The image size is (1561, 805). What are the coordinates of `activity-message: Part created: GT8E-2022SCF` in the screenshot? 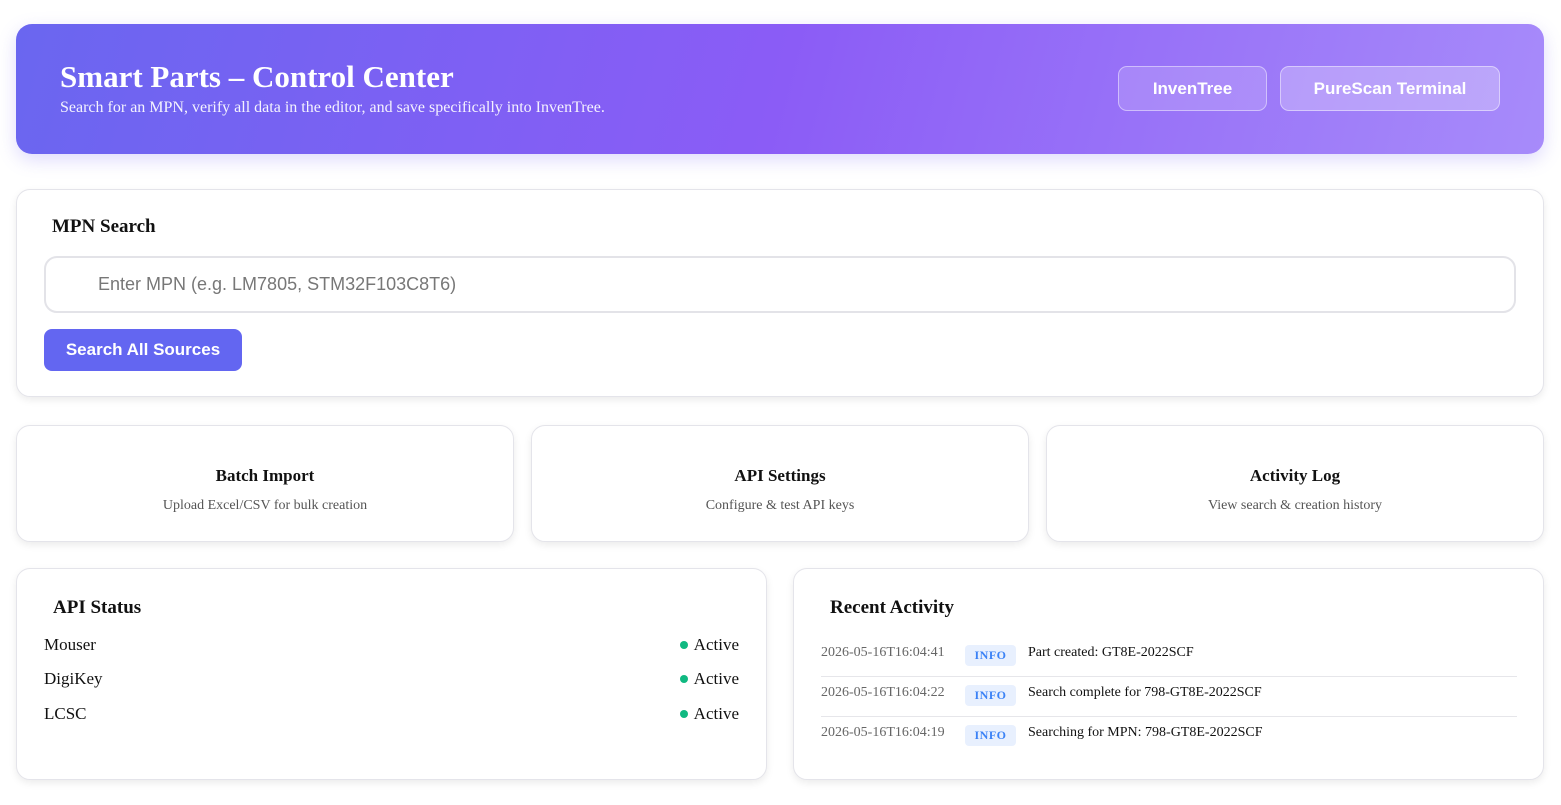 It's located at (1111, 652).